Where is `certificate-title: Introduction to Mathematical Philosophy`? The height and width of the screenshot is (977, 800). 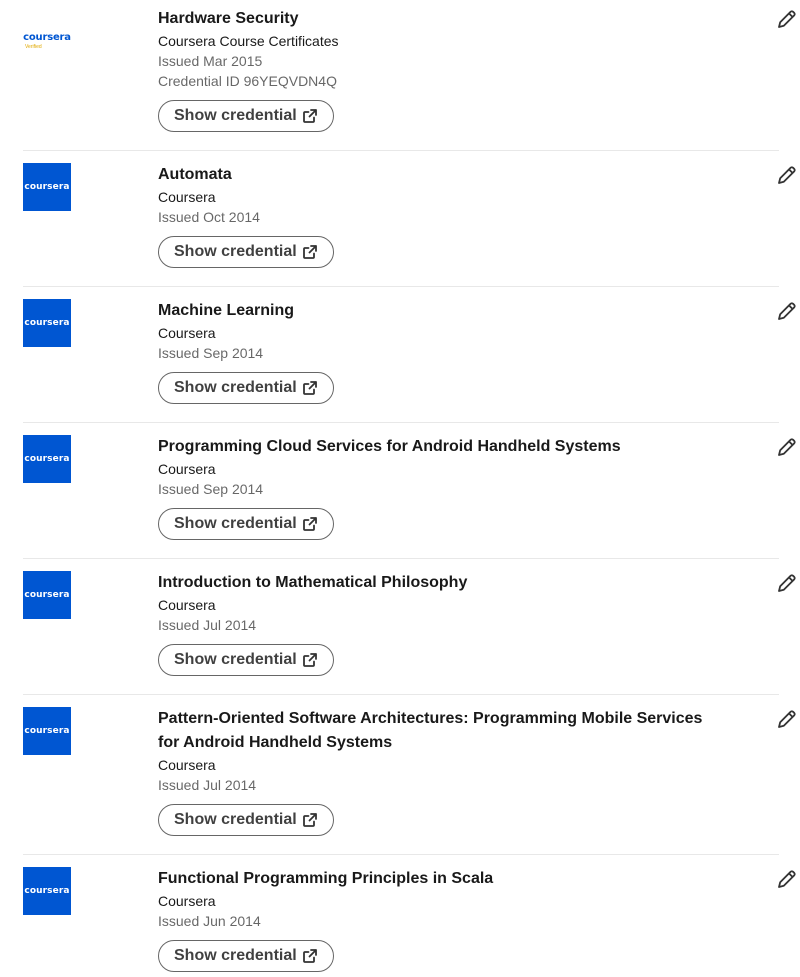 certificate-title: Introduction to Mathematical Philosophy is located at coordinates (438, 583).